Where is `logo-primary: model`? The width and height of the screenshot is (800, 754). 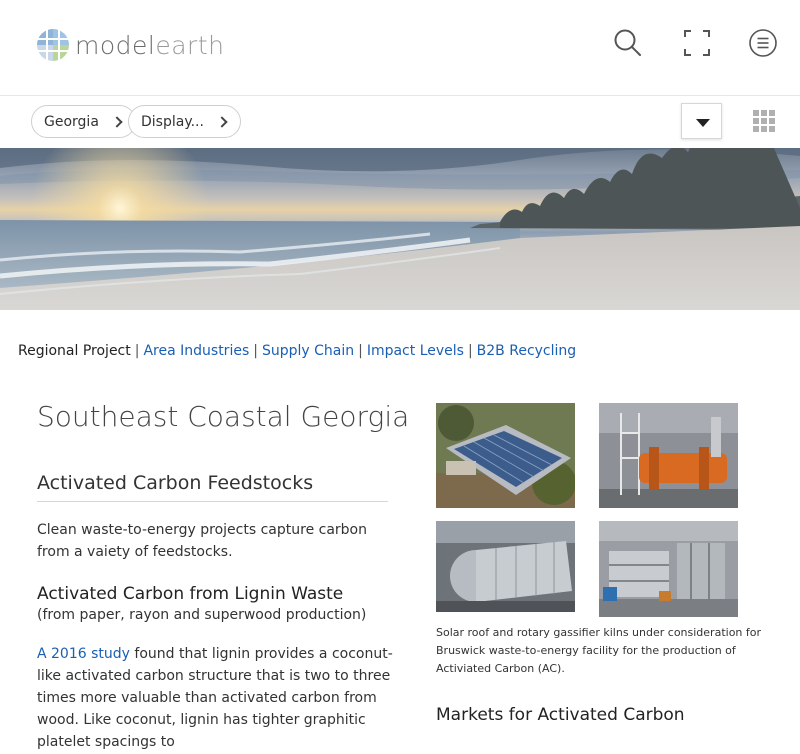
logo-primary: model is located at coordinates (115, 45).